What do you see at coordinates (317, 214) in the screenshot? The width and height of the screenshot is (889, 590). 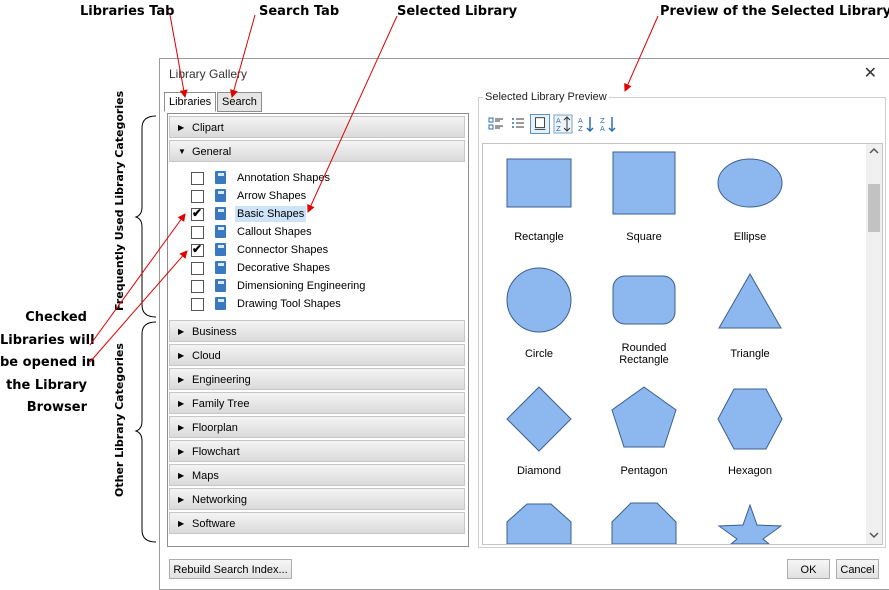 I see `library-item-basic-shapes: ✔ Basic Shapes` at bounding box center [317, 214].